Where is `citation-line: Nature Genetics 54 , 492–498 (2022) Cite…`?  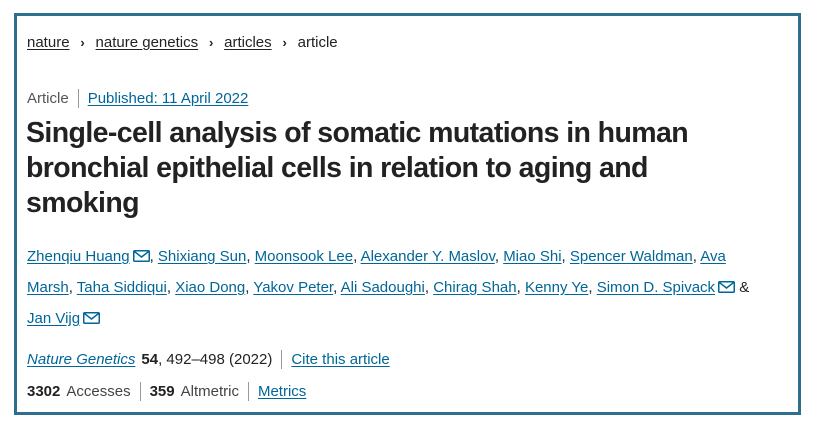
citation-line: Nature Genetics 54 , 492–498 (2022) Cite… is located at coordinates (208, 359).